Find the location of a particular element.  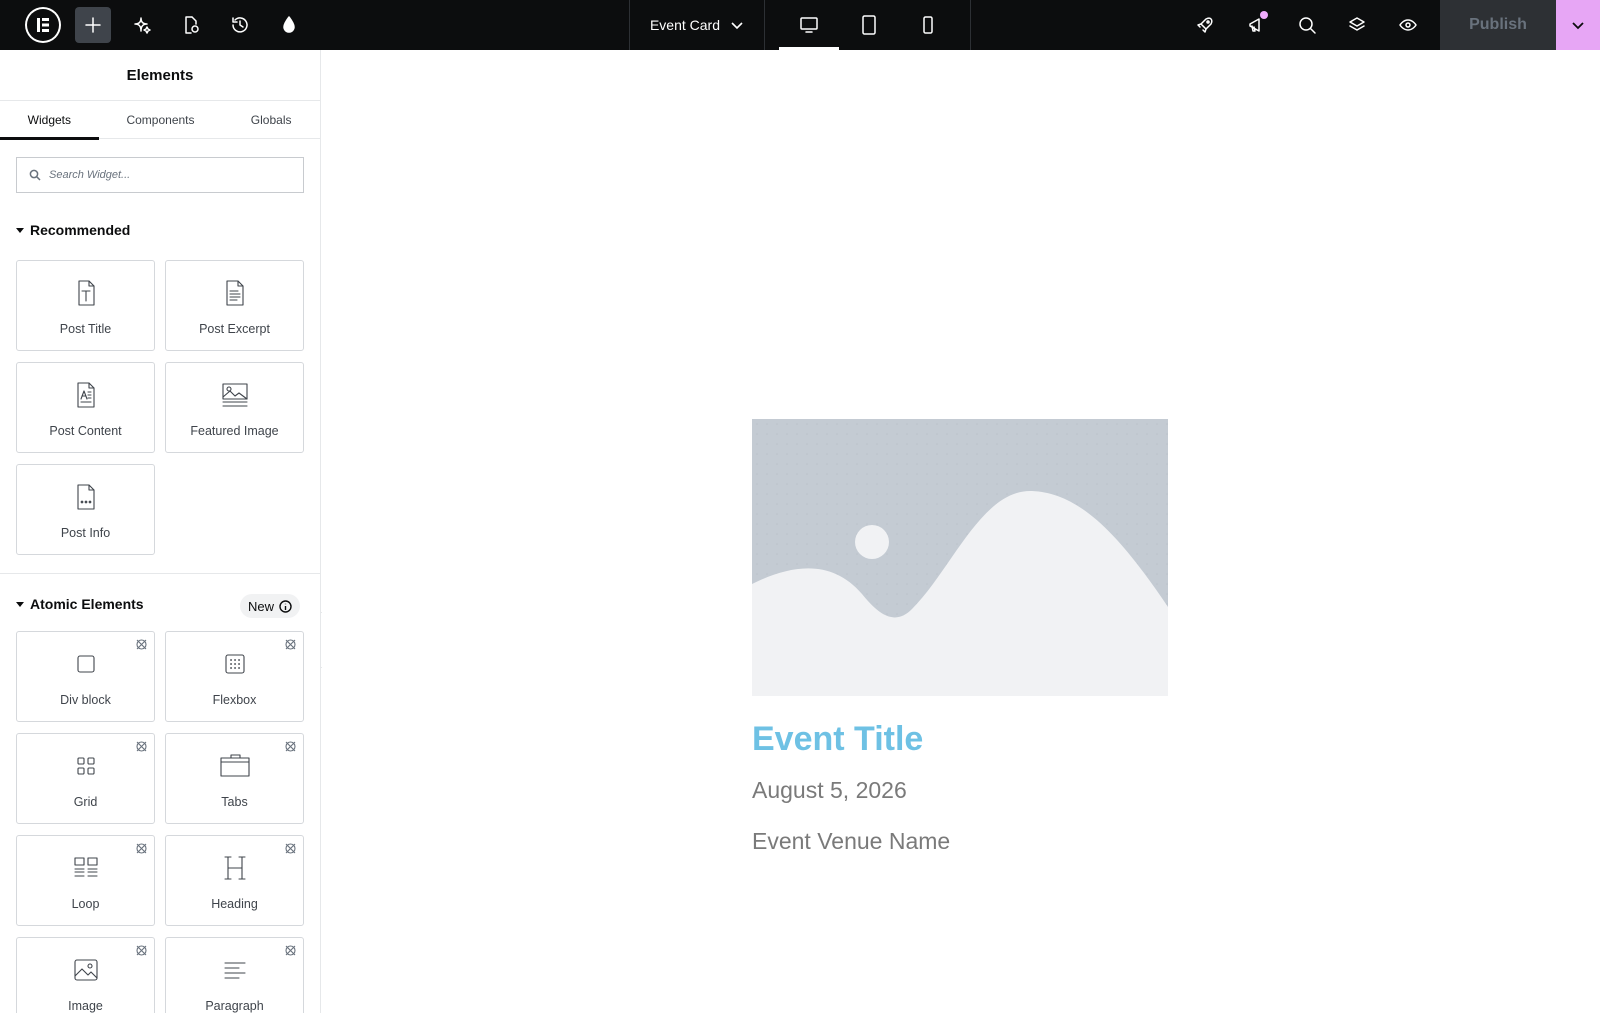

desktop-icon is located at coordinates (809, 25).